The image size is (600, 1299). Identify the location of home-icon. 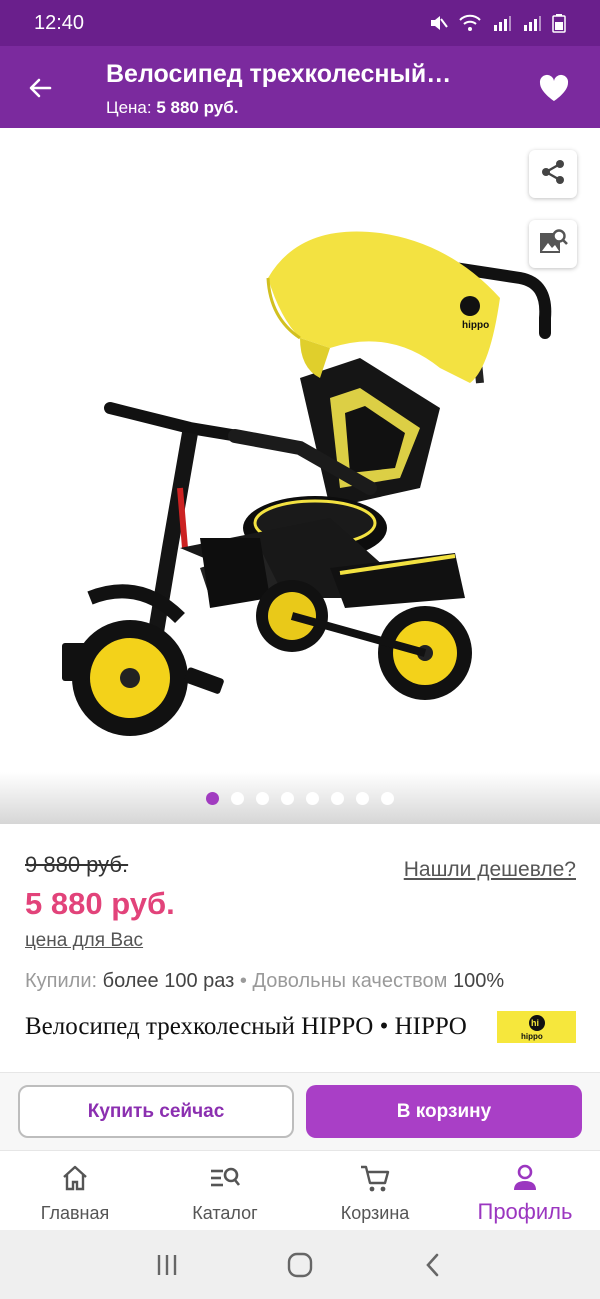
(75, 1178).